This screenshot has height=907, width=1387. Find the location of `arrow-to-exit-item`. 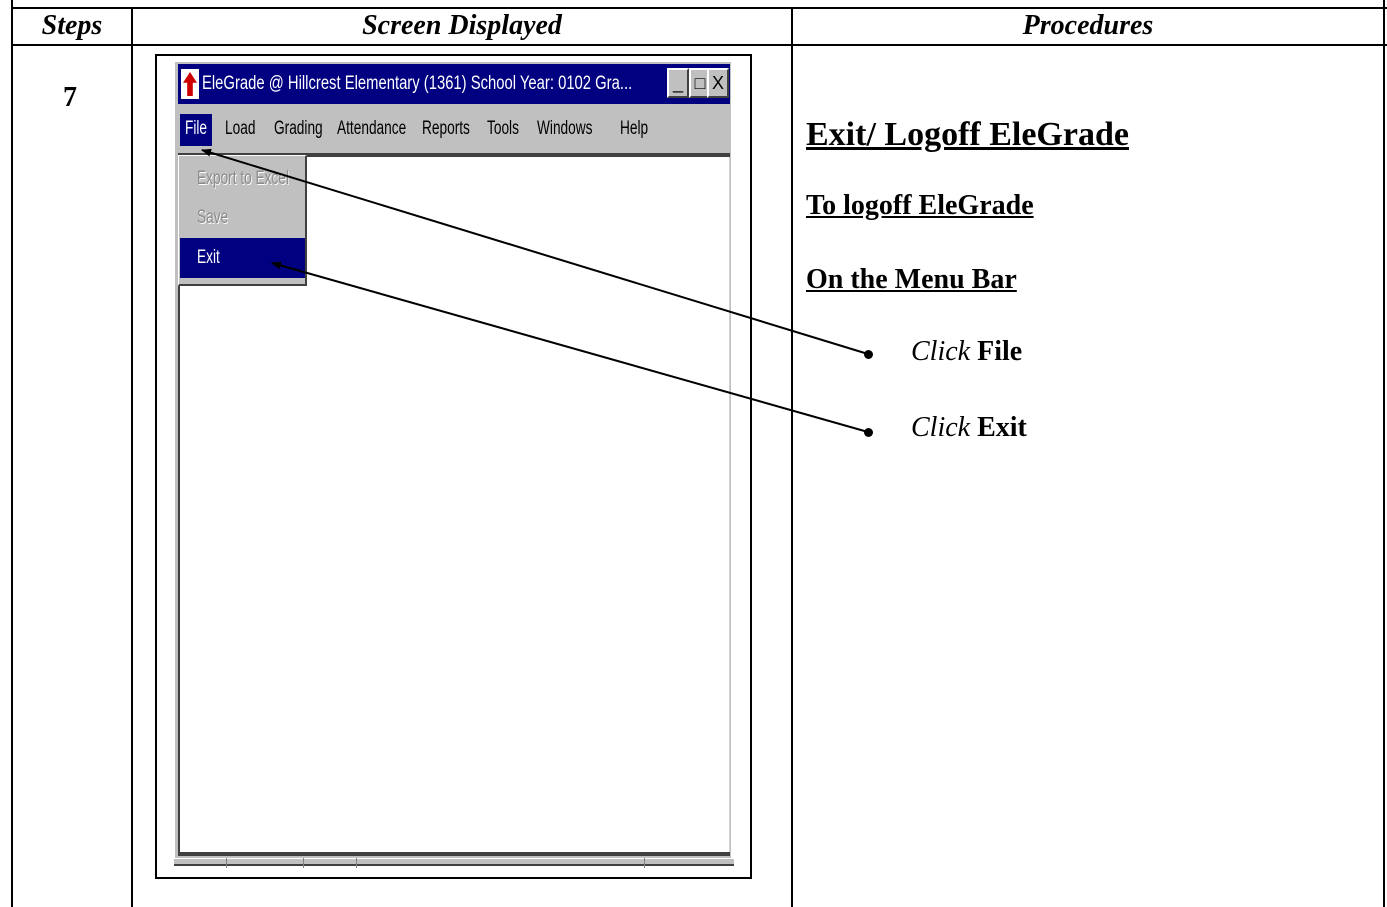

arrow-to-exit-item is located at coordinates (570, 347).